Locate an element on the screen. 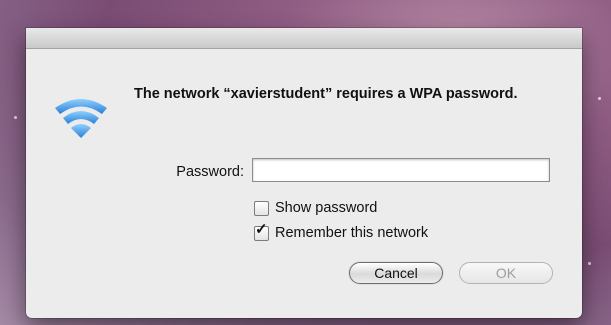  show-password-checkbox: Show password is located at coordinates (315, 208).